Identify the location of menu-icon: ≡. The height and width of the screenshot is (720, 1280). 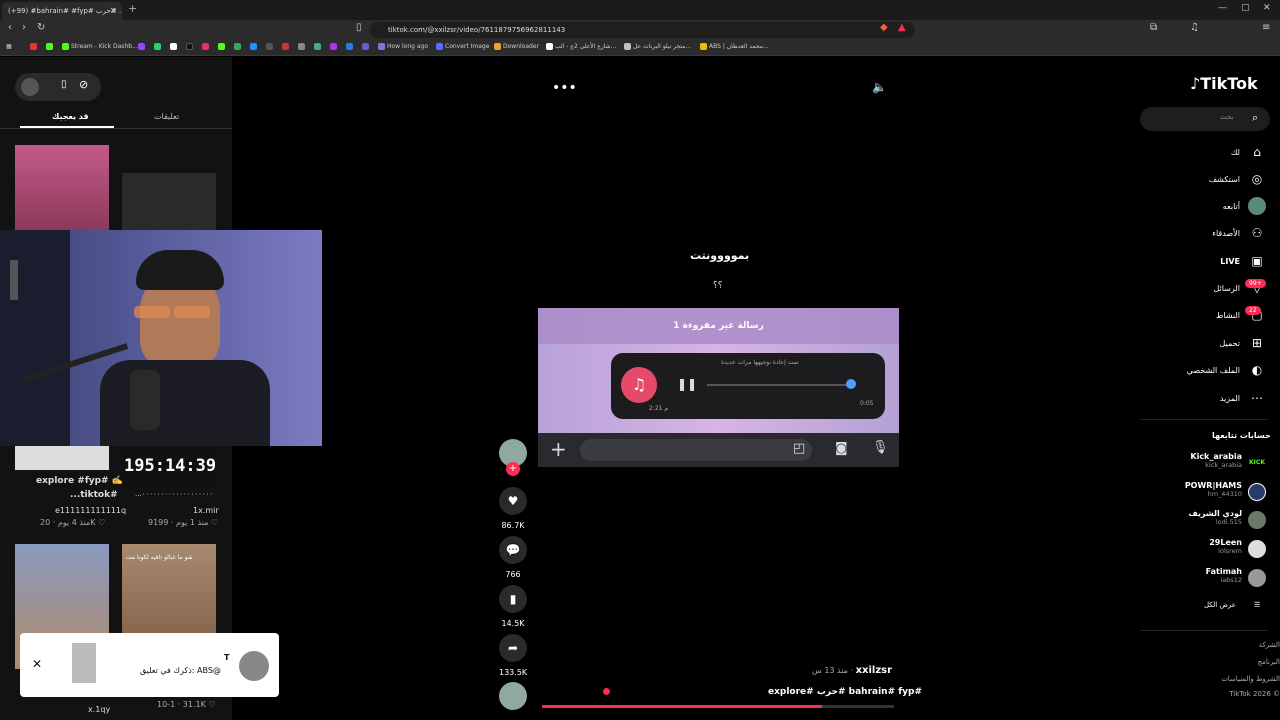
(1266, 27).